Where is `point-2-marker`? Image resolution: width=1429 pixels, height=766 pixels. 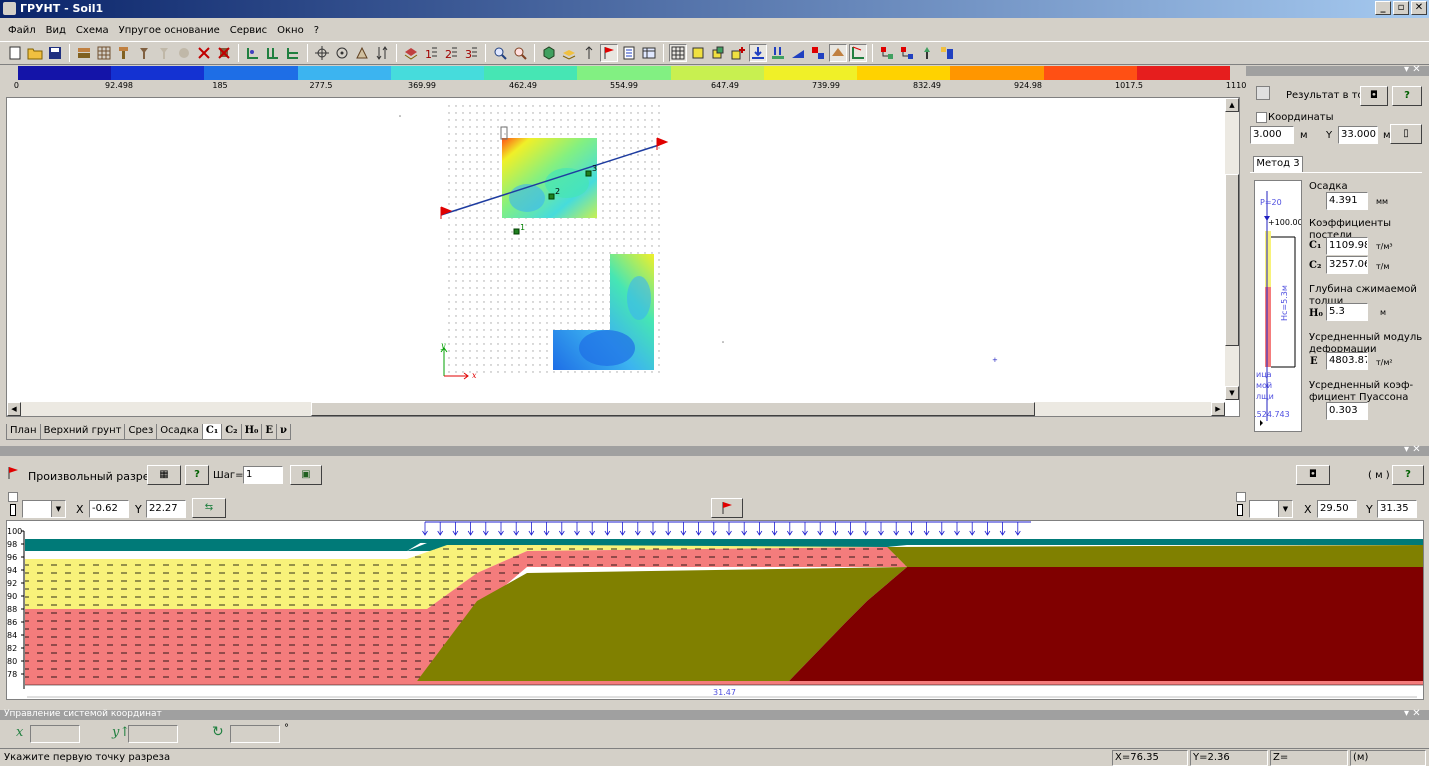 point-2-marker is located at coordinates (551, 196).